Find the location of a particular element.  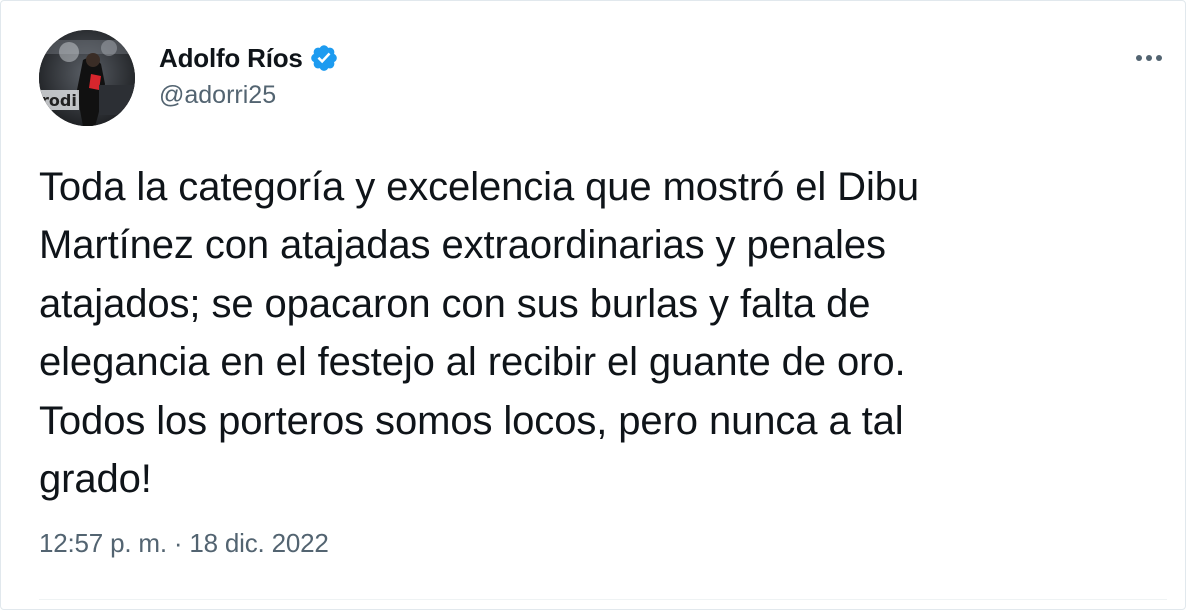

author-avatar: rodi is located at coordinates (87, 78).